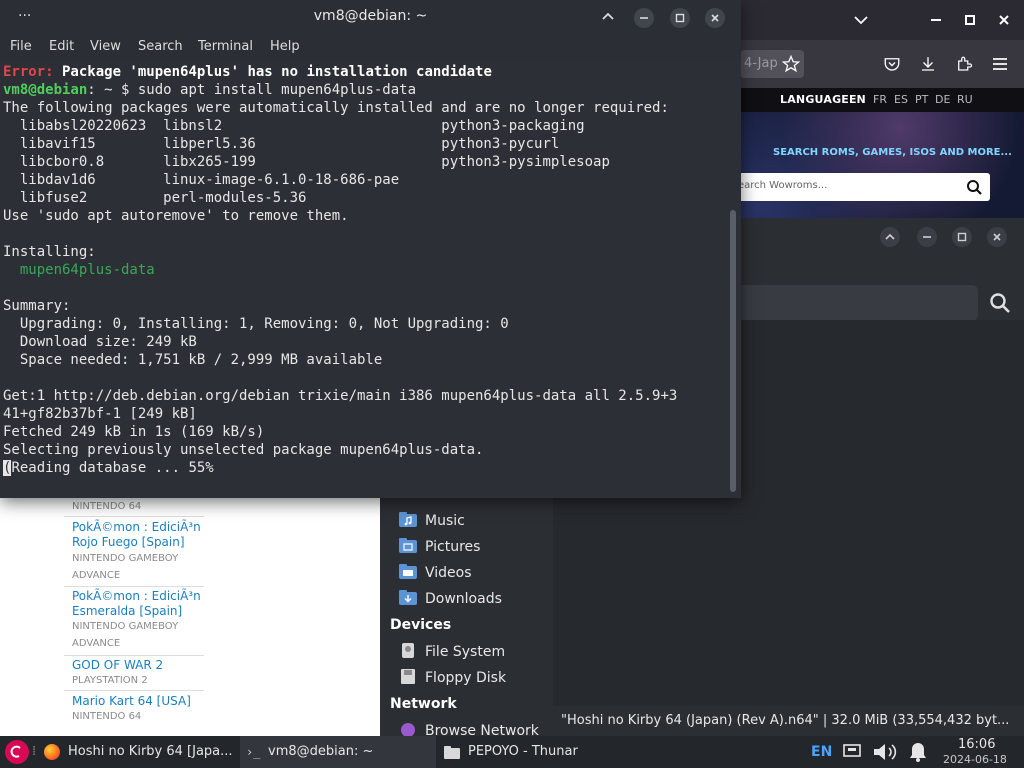 This screenshot has width=1024, height=768. I want to click on bookmark-star-icon, so click(791, 64).